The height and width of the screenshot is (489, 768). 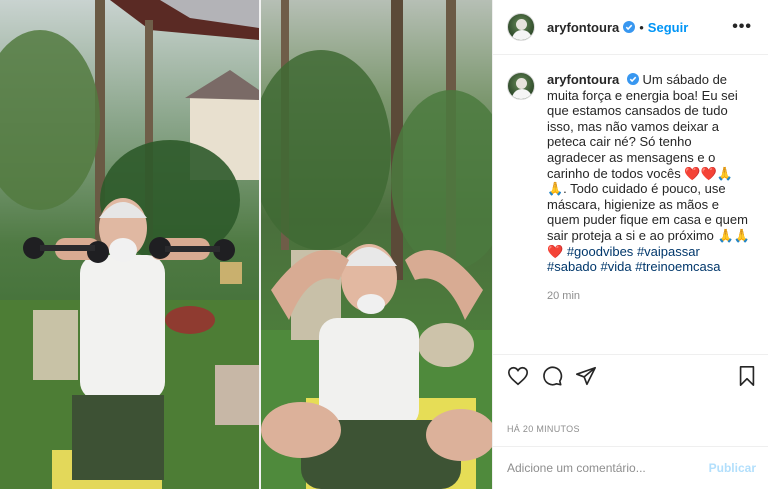 What do you see at coordinates (543, 429) in the screenshot?
I see `post-timestamp: HÁ 20 MINUTOS` at bounding box center [543, 429].